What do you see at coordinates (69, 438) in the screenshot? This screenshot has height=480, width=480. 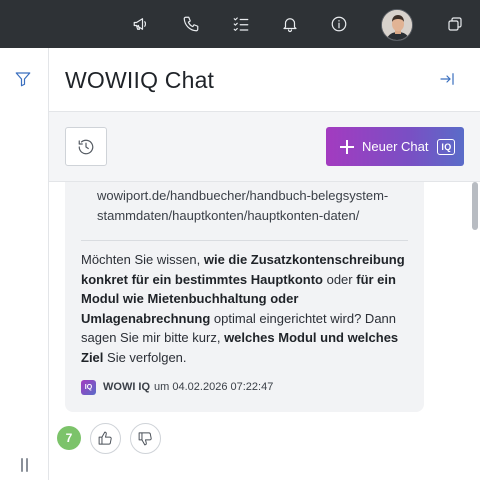 I see `feedback-count-badge: 7` at bounding box center [69, 438].